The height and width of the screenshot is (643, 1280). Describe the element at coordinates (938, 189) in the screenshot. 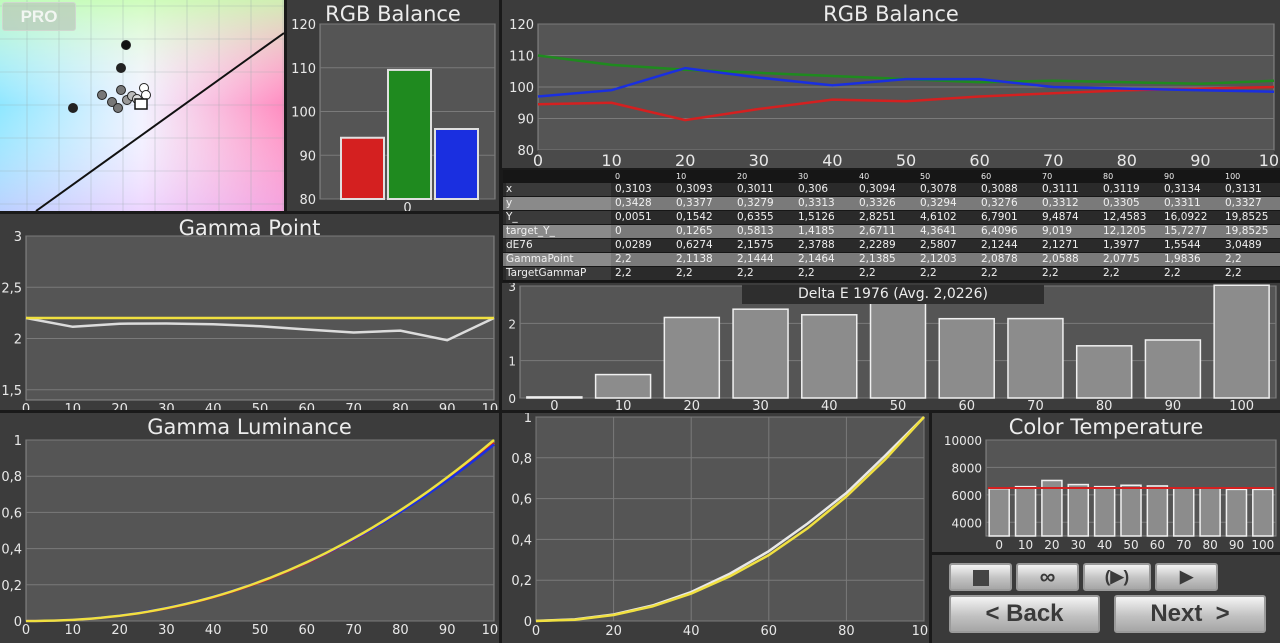

I see `table-cell: 0,3078` at that location.